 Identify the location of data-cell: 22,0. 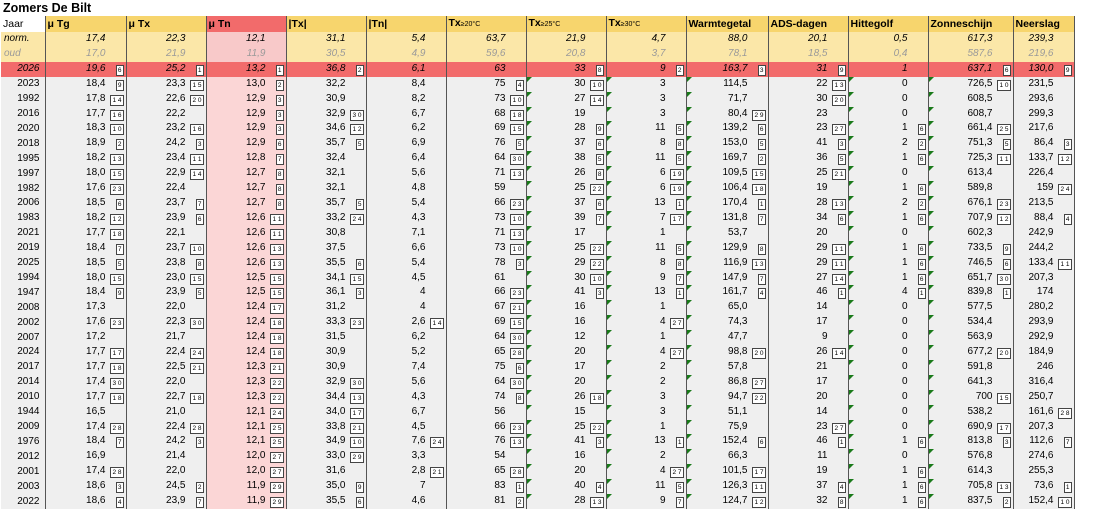
(166, 382).